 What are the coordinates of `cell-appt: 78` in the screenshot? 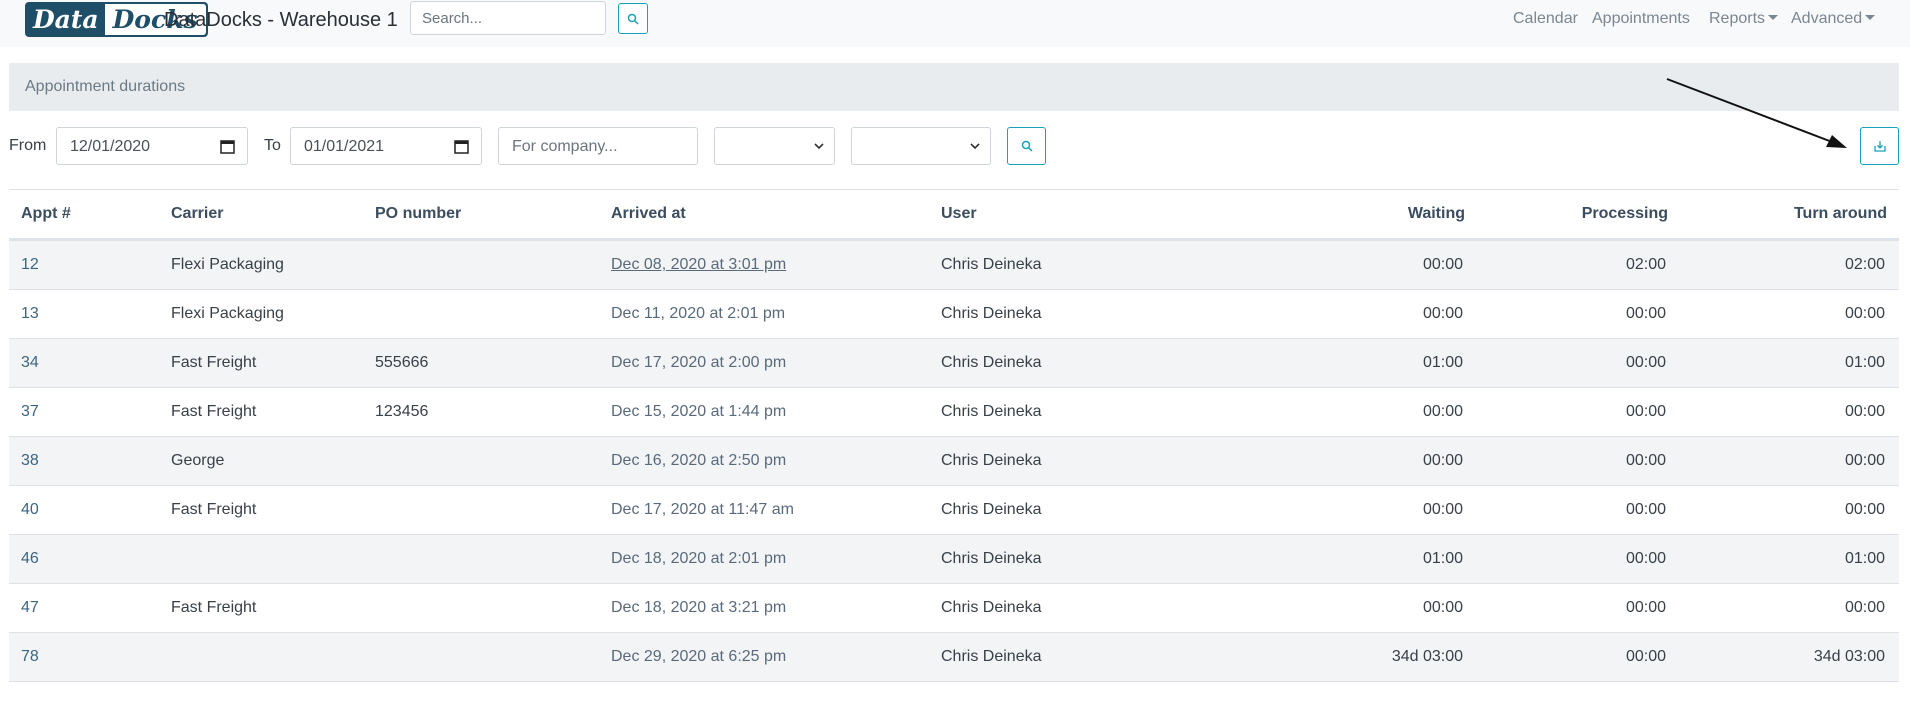 It's located at (30, 657).